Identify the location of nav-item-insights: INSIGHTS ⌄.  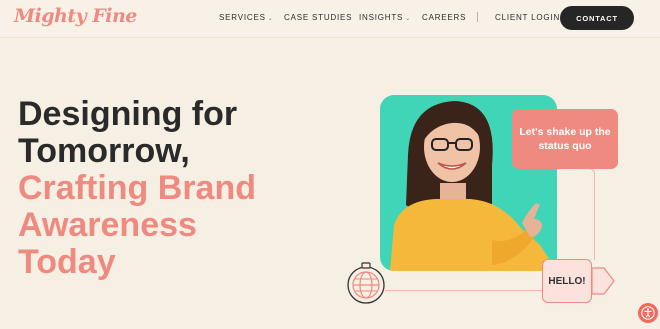
(385, 17).